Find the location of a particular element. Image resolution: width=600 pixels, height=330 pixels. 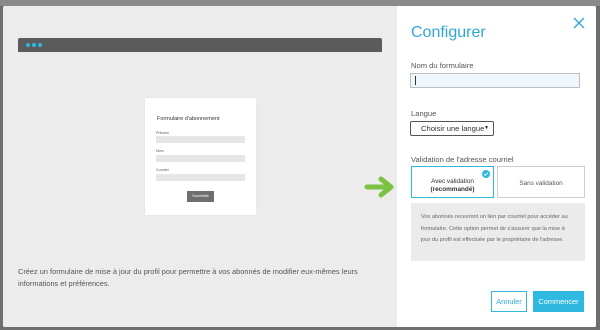

preview-field-label: Nom is located at coordinates (160, 151).